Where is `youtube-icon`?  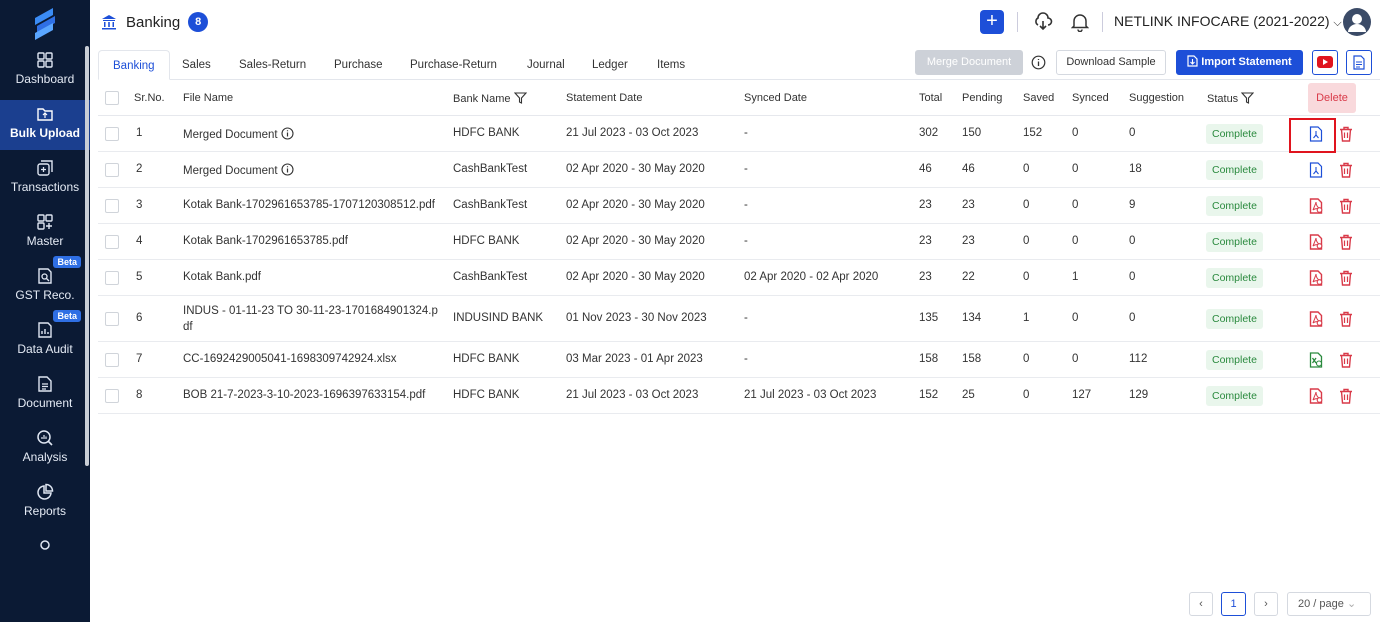
youtube-icon is located at coordinates (1325, 62).